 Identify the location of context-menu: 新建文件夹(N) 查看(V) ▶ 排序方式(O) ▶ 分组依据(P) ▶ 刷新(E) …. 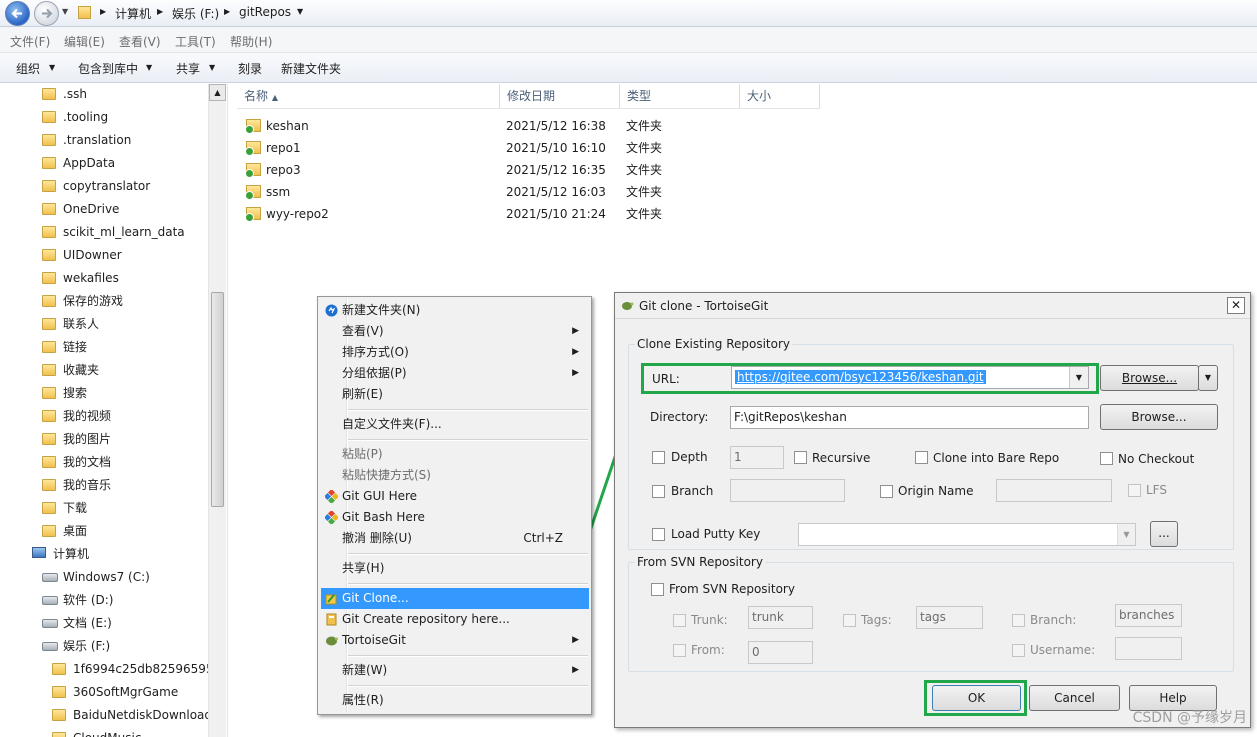
(454, 505).